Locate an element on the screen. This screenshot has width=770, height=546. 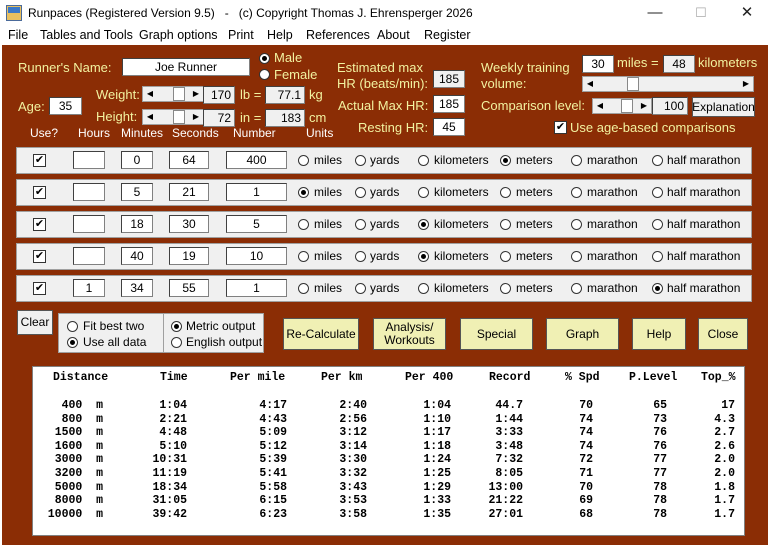
weight-scrollbar: ◀ ▶ is located at coordinates (173, 94).